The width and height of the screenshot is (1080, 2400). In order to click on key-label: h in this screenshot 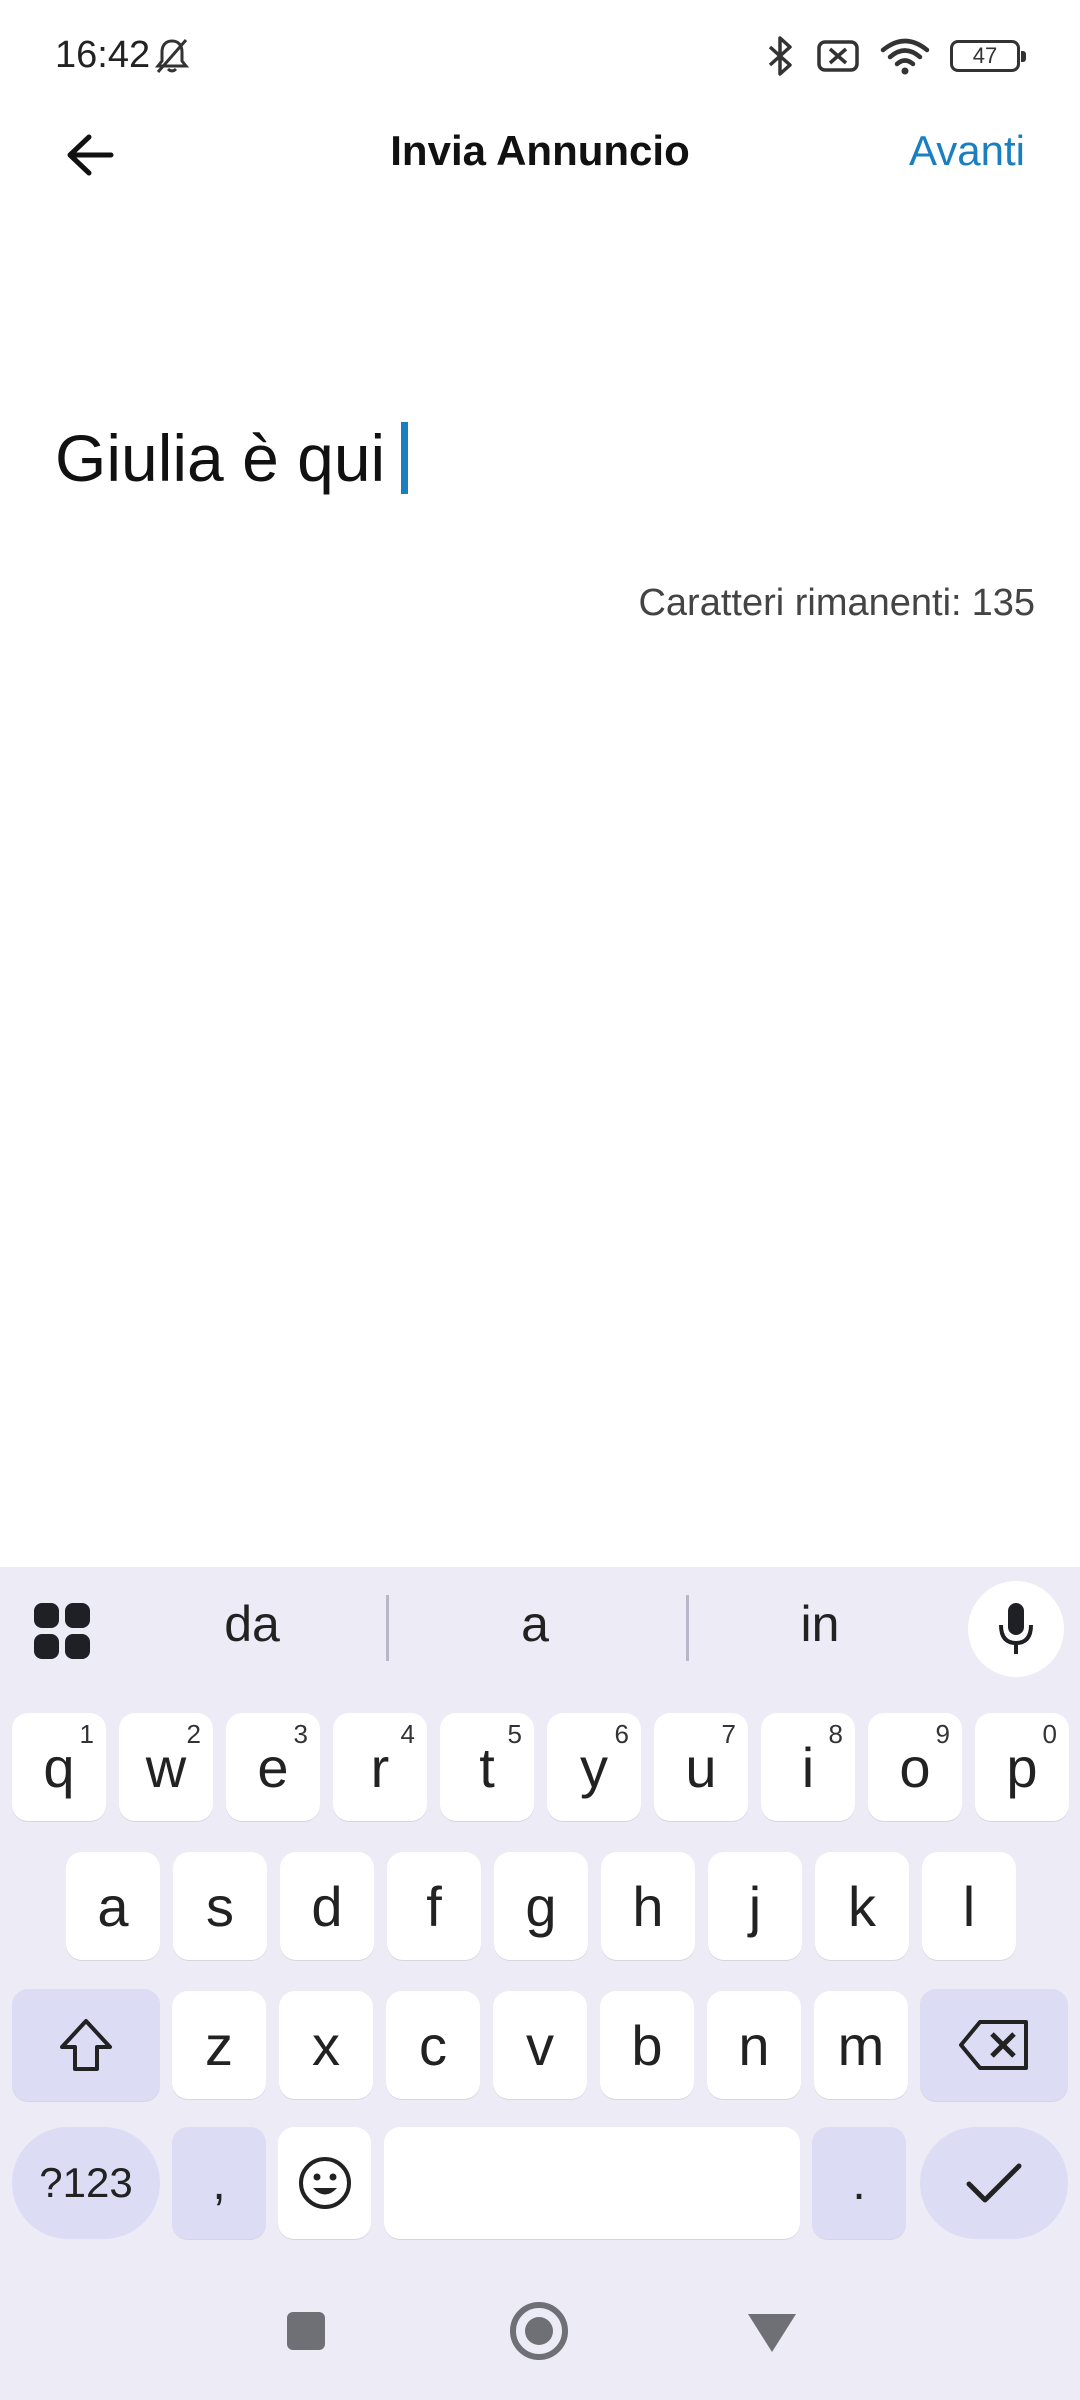, I will do `click(648, 1906)`.